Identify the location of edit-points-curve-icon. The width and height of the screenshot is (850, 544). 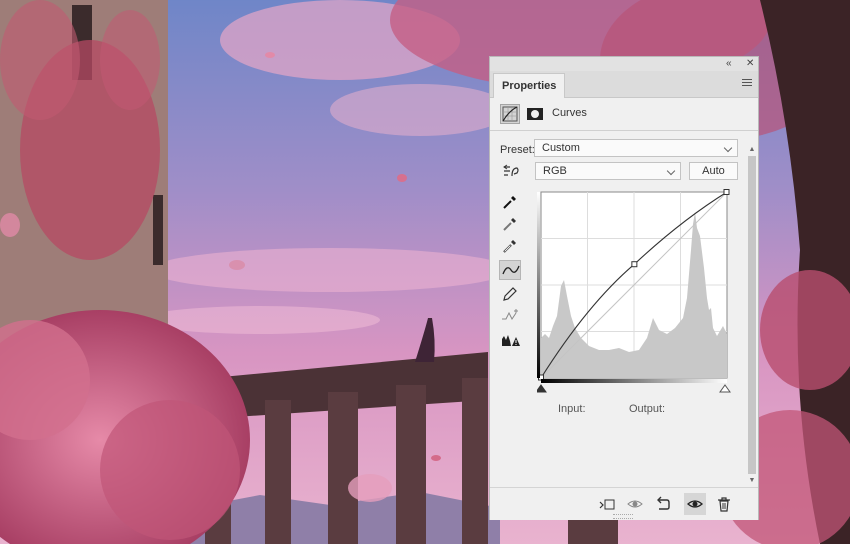
(510, 270).